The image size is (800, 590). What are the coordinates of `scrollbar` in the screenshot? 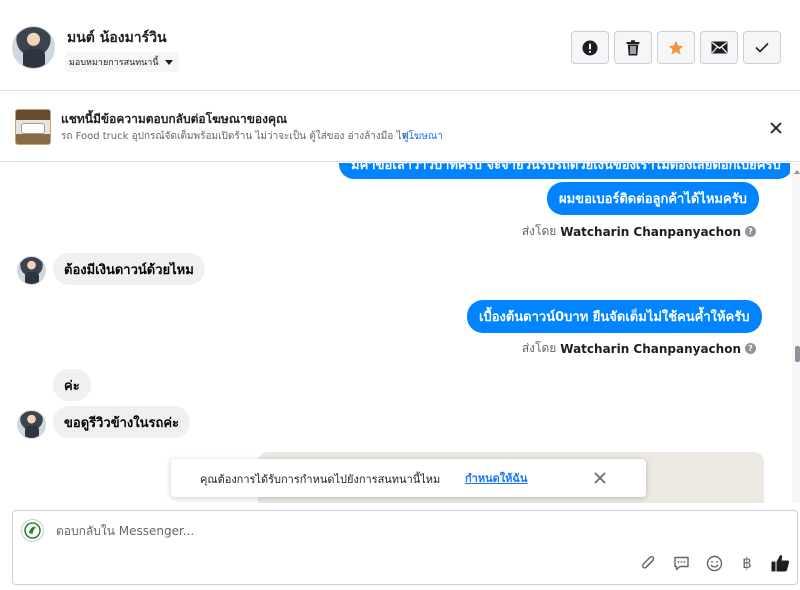 It's located at (796, 333).